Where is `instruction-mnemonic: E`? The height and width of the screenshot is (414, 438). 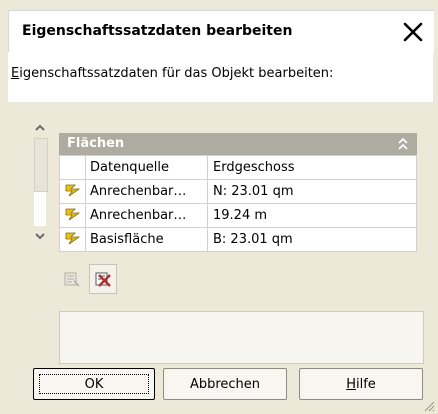 instruction-mnemonic: E is located at coordinates (15, 73).